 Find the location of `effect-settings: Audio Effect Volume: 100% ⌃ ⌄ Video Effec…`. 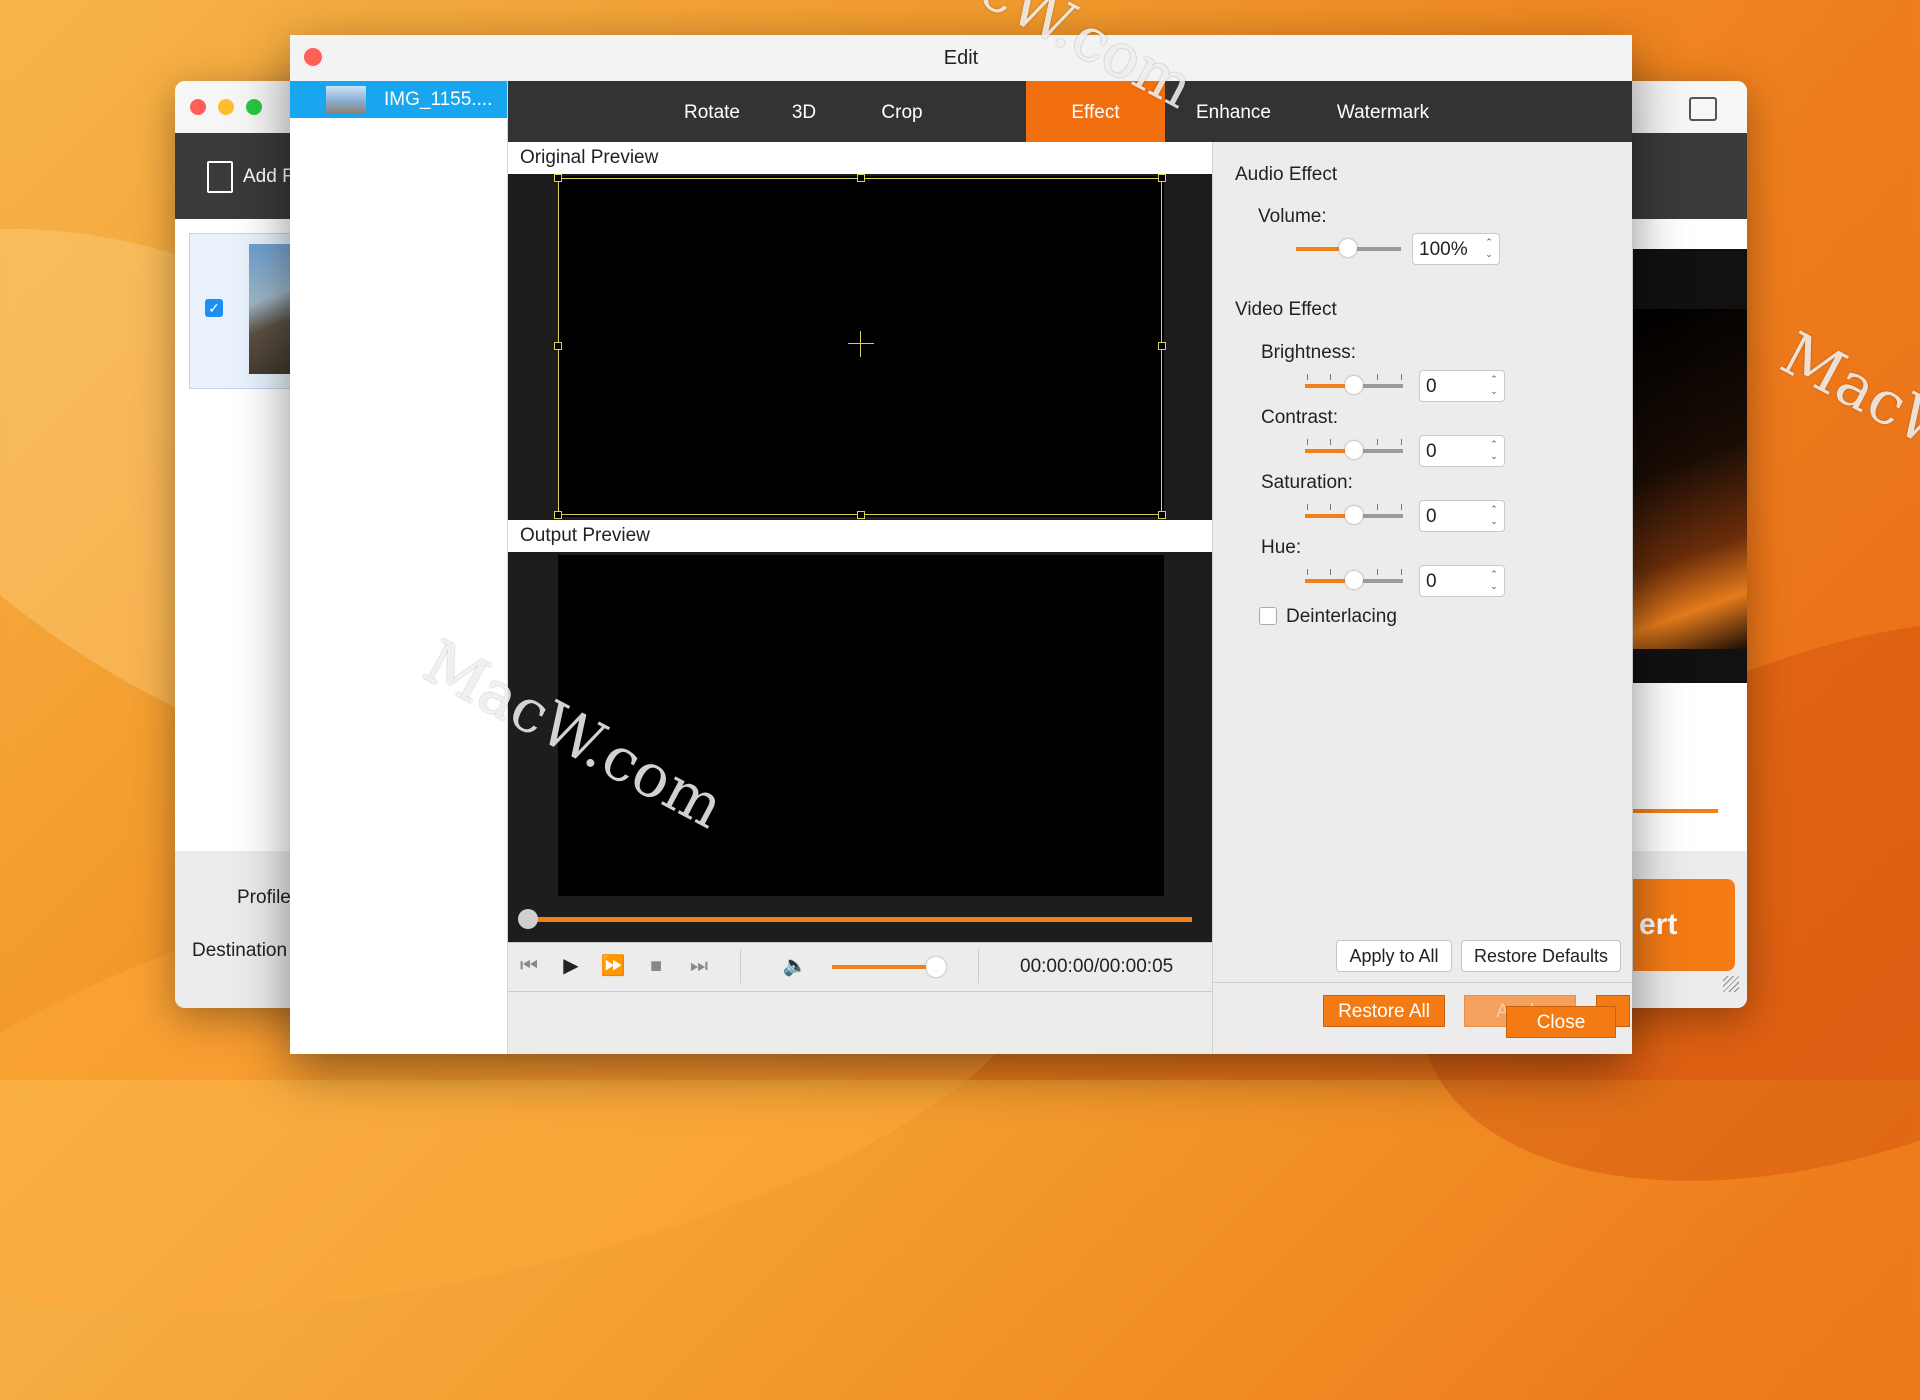

effect-settings: Audio Effect Volume: 100% ⌃ ⌄ Video Effec… is located at coordinates (1422, 562).